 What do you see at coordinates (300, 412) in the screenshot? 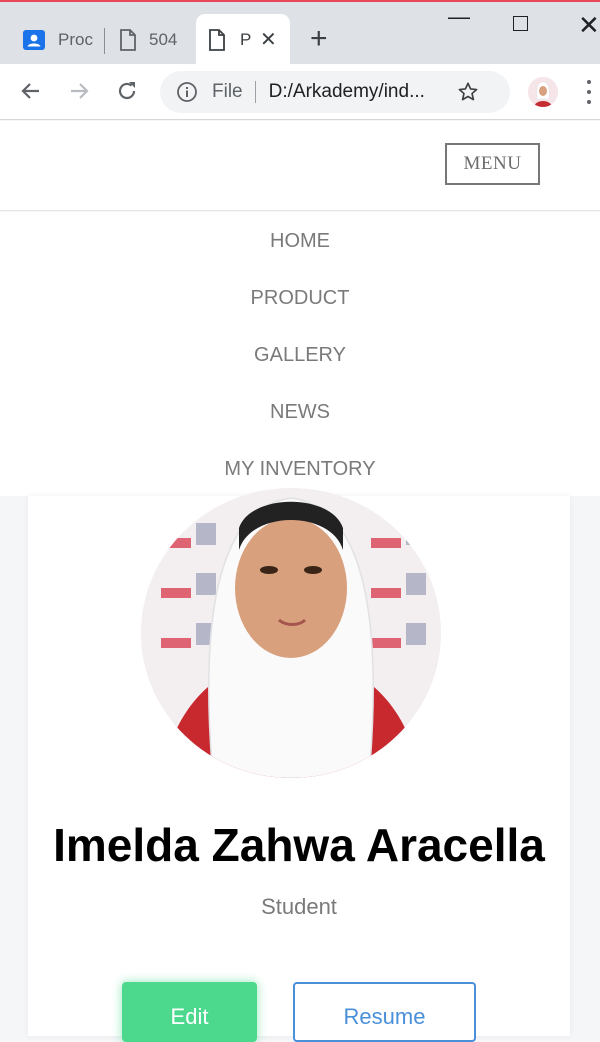
I see `nav-item-news: NEWS` at bounding box center [300, 412].